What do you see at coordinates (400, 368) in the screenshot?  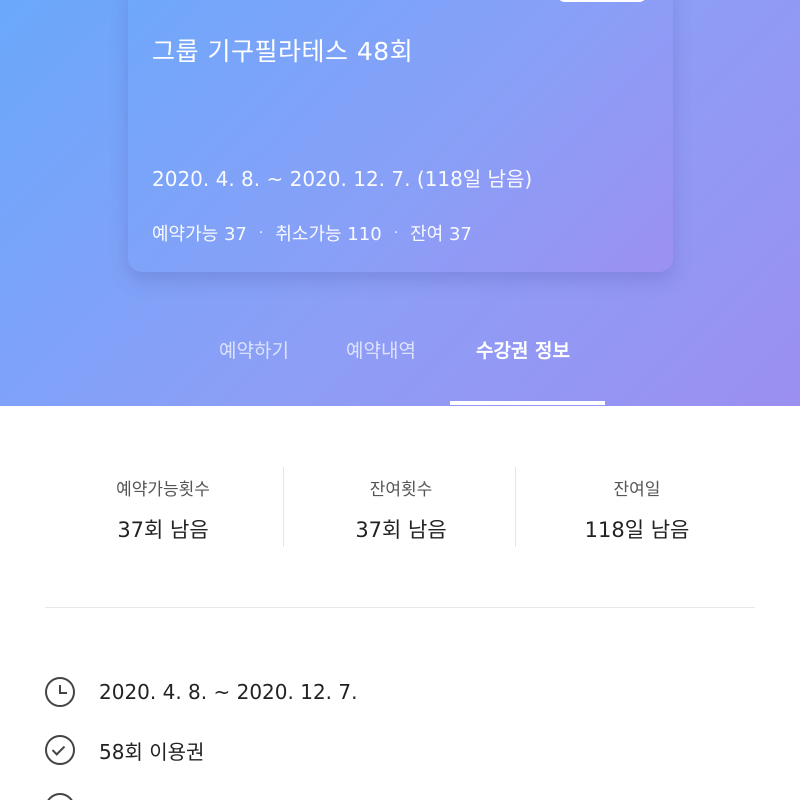 I see `tab-bar: 예약하기 예약내역 수강권 정보` at bounding box center [400, 368].